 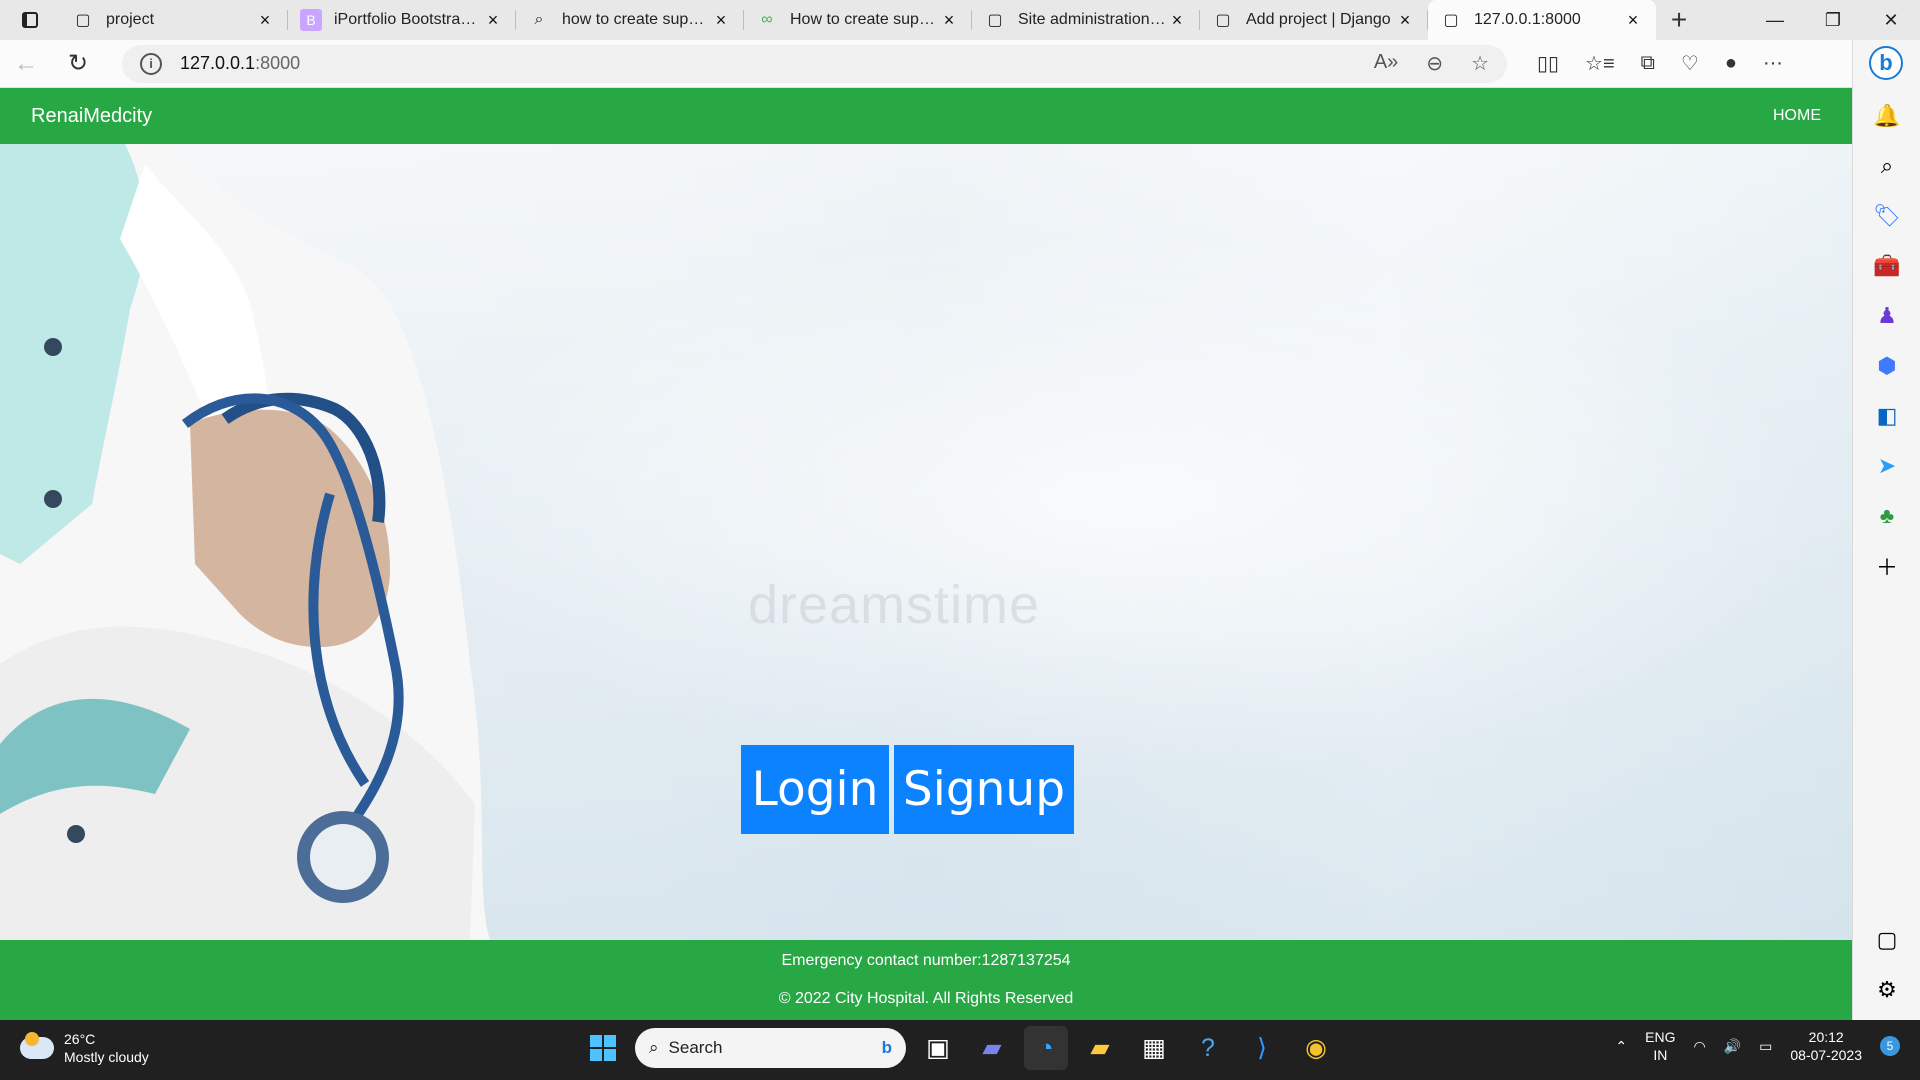 I want to click on taskbar-apps: ⌕ Search b ▣ ▰ ◔ ▰ ▦ ? ⟩ ◉, so click(x=959, y=1048).